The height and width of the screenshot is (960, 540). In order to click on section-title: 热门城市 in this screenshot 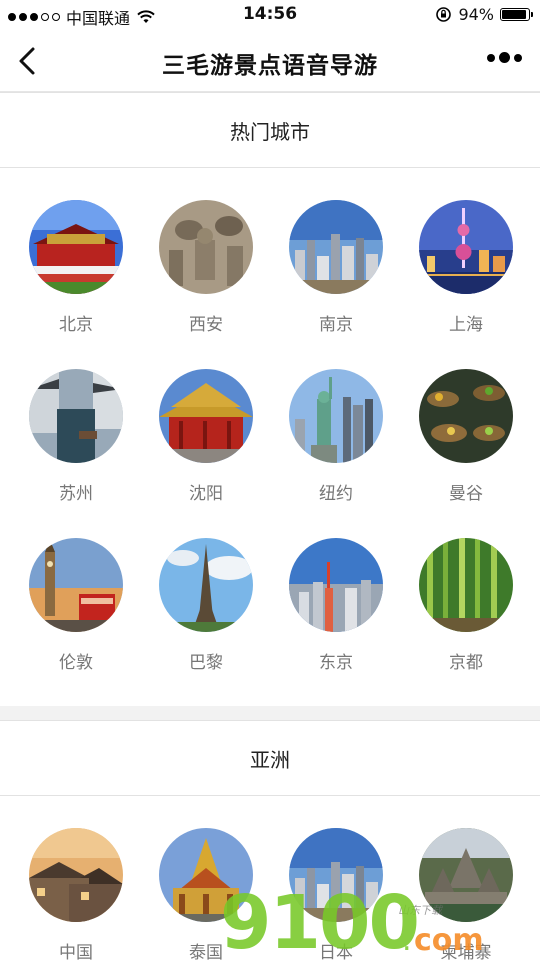, I will do `click(270, 131)`.